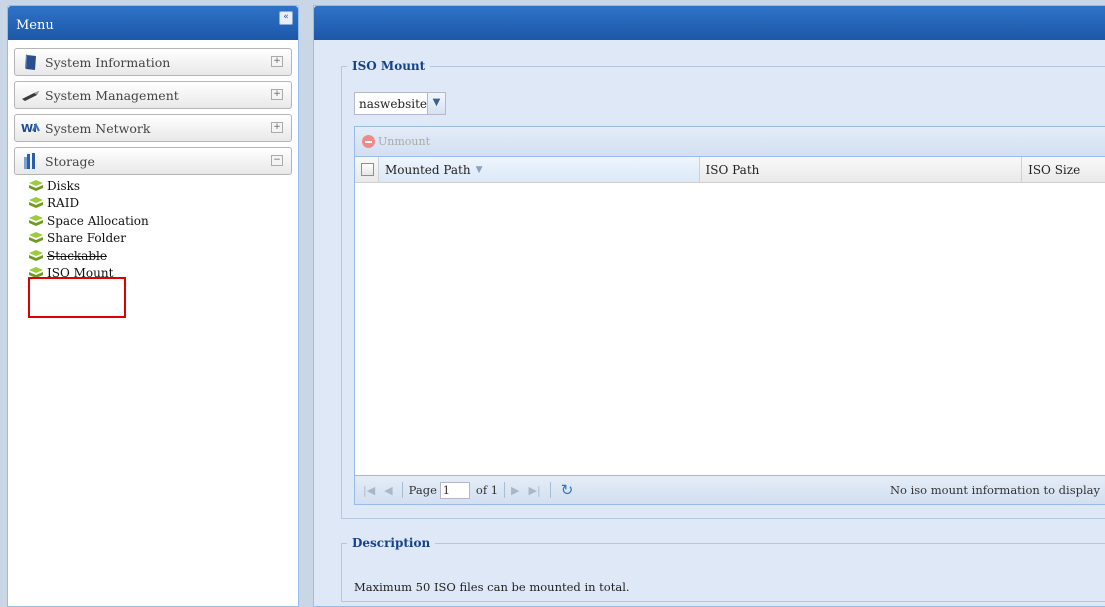 This screenshot has height=607, width=1105. Describe the element at coordinates (160, 221) in the screenshot. I see `sidebar-item-space-allocation: Space Allocation` at that location.